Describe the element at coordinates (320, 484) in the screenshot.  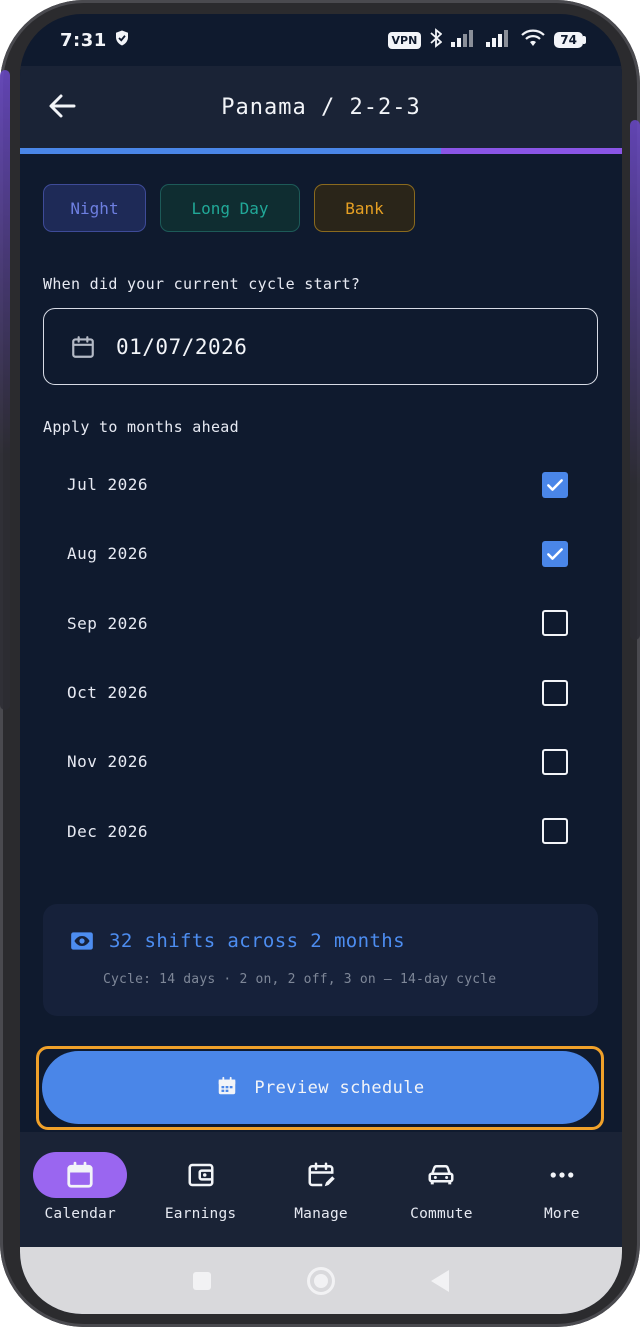
I see `month-row-jul-2026: Jul 2026` at that location.